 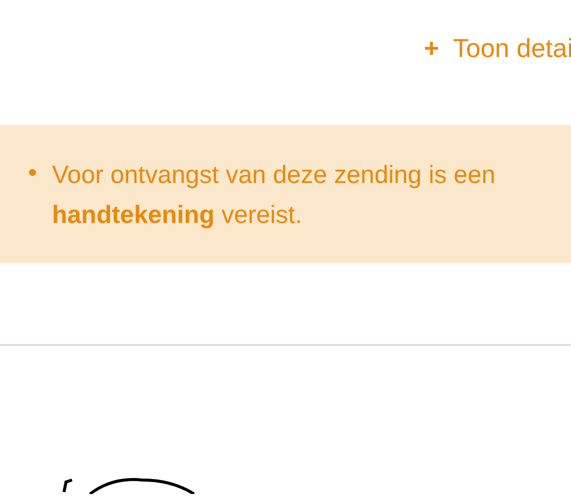 I want to click on plus-icon: +, so click(x=432, y=48).